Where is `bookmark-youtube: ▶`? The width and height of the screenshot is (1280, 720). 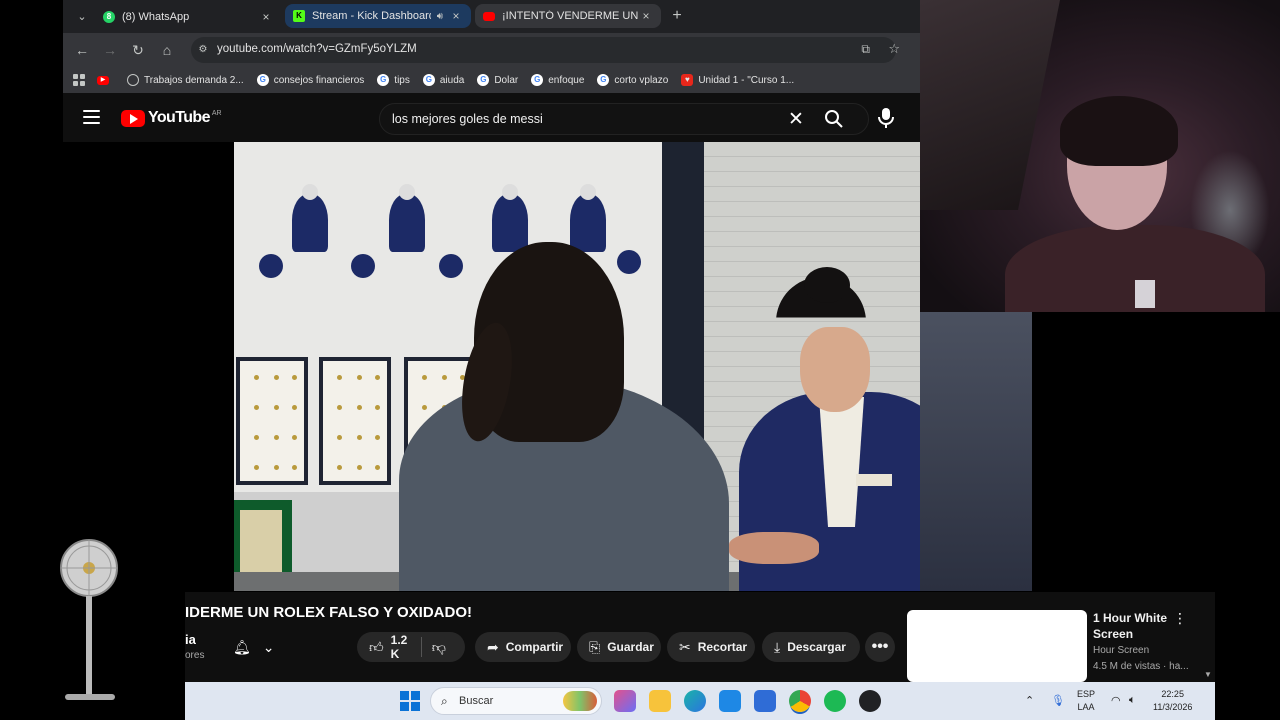 bookmark-youtube: ▶ is located at coordinates (105, 80).